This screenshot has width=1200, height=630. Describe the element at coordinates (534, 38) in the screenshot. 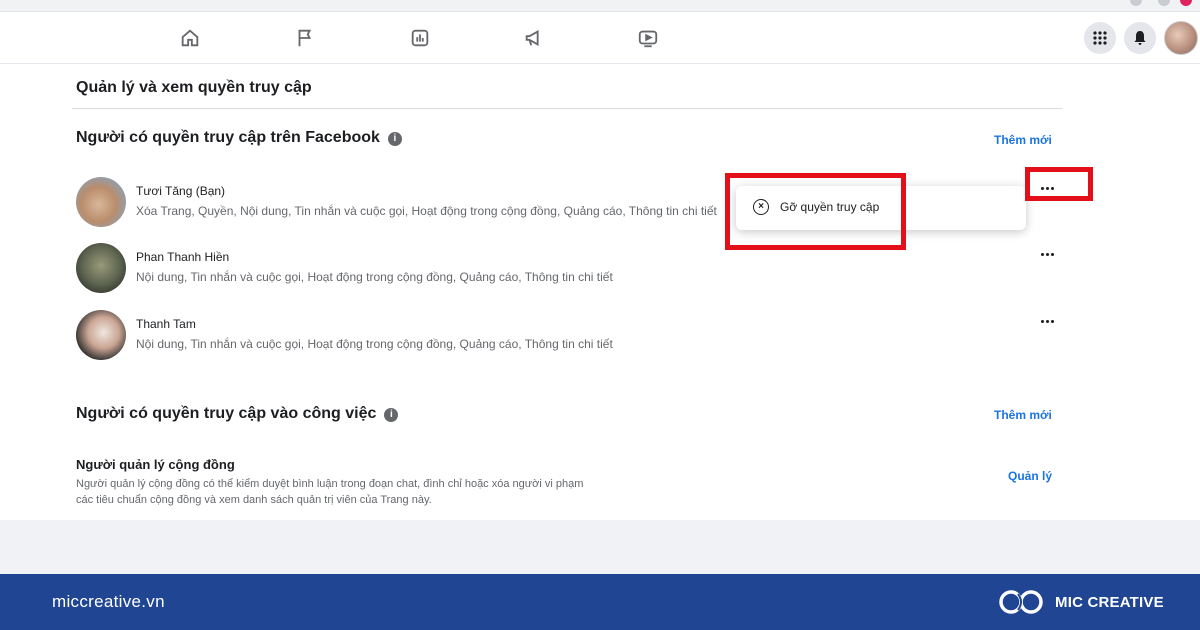

I see `megaphone-icon` at that location.